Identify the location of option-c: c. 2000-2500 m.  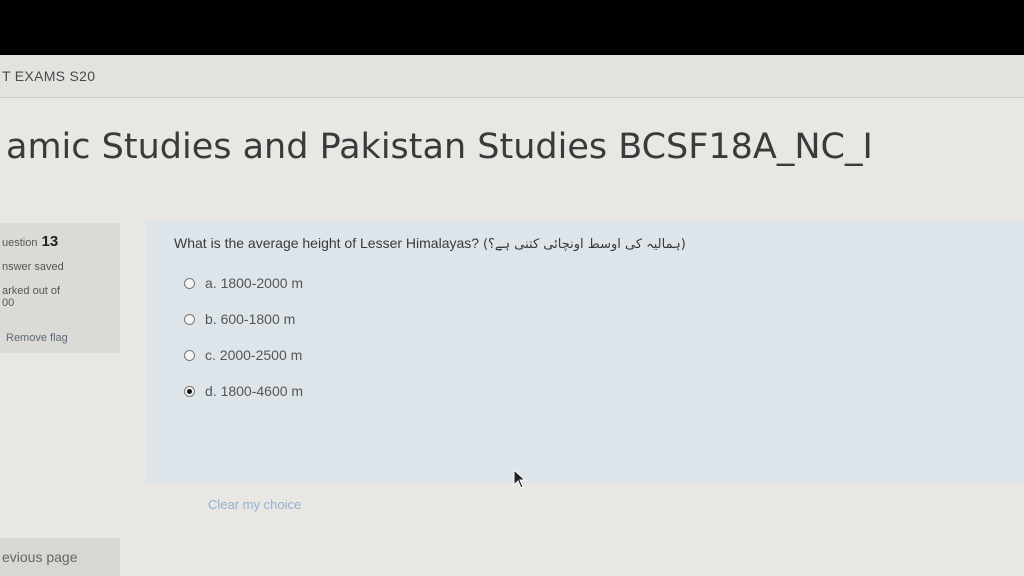
(243, 355).